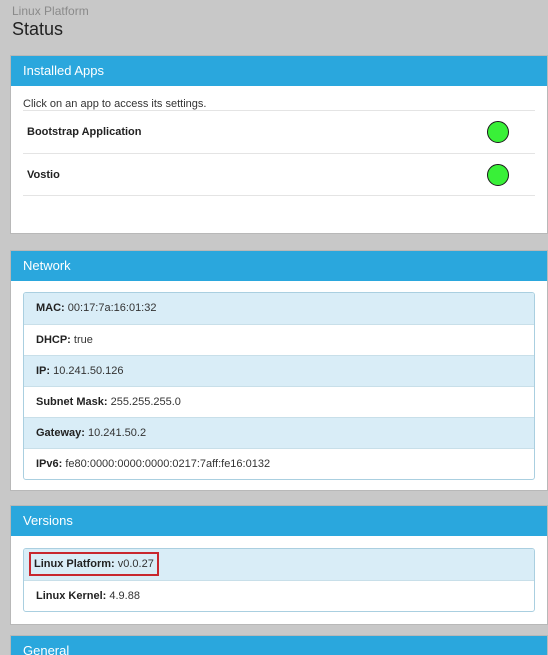 The width and height of the screenshot is (548, 655). I want to click on row-label: Gateway:, so click(60, 433).